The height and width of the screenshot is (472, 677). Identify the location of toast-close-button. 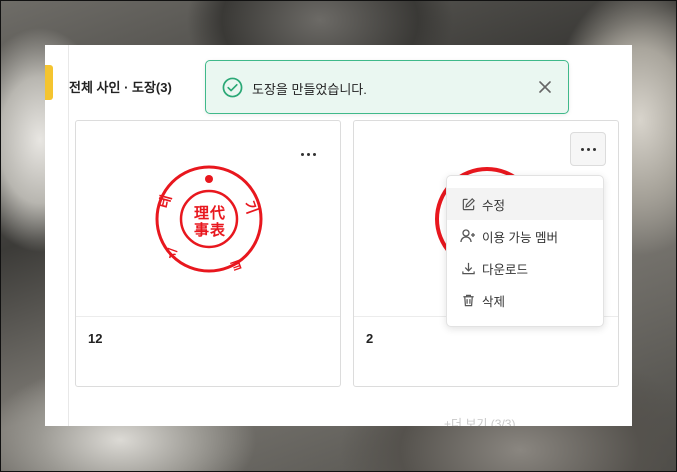
(545, 87).